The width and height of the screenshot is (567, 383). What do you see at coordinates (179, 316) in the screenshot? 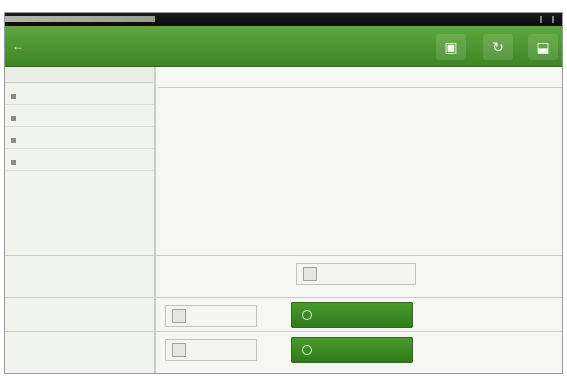
I see `option-1-thumbnail` at bounding box center [179, 316].